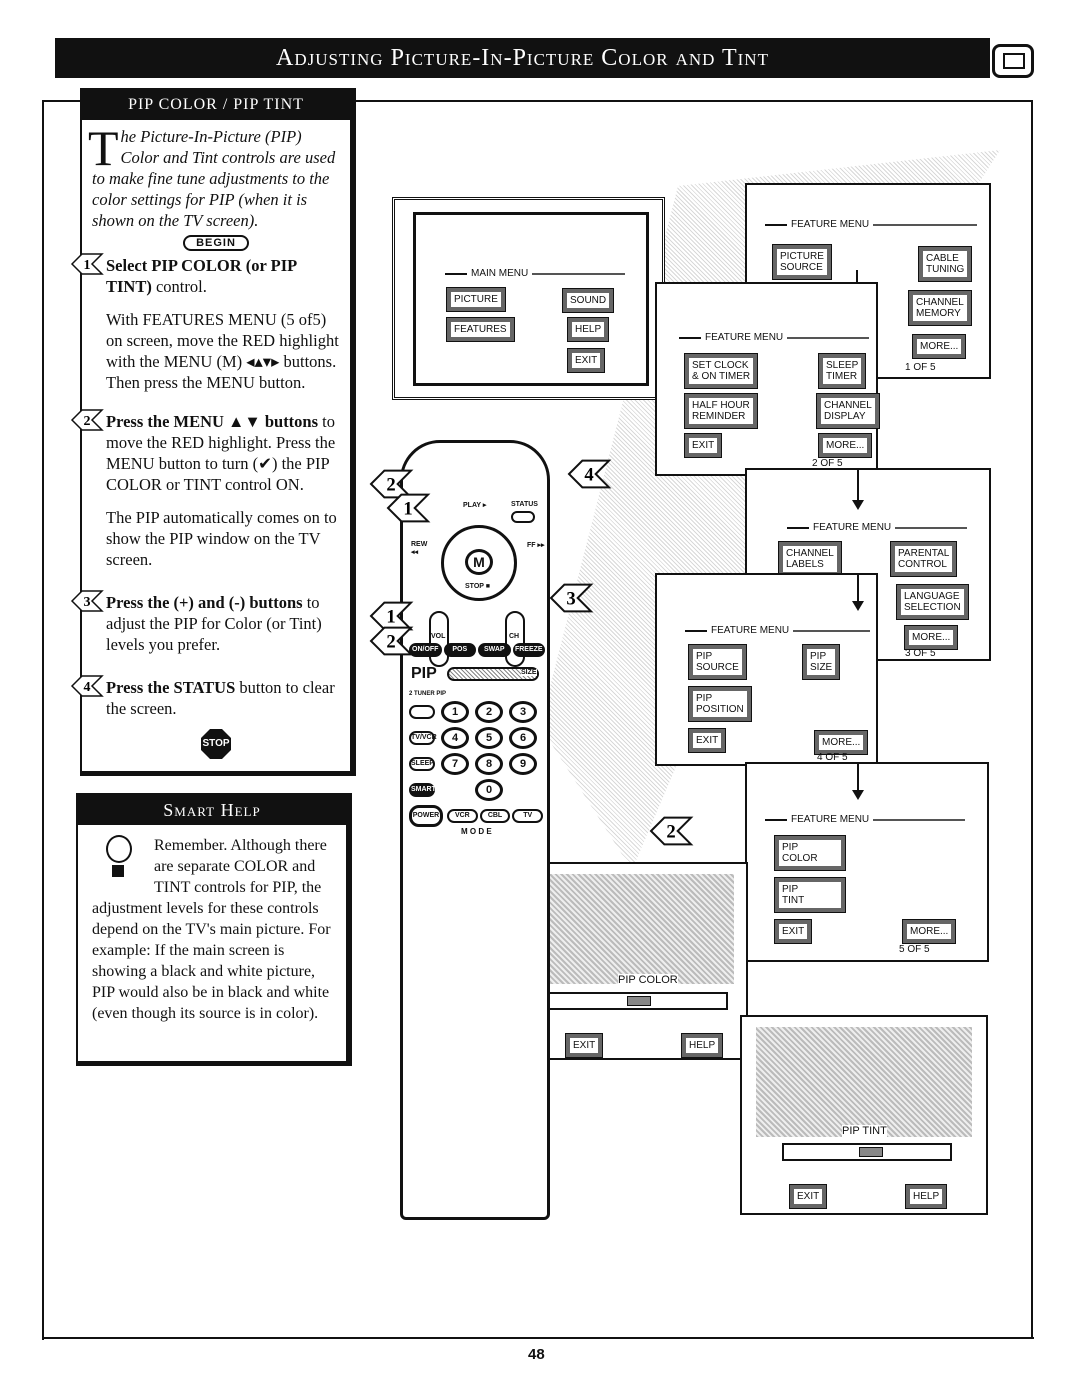 The image size is (1080, 1392). I want to click on status-button, so click(523, 517).